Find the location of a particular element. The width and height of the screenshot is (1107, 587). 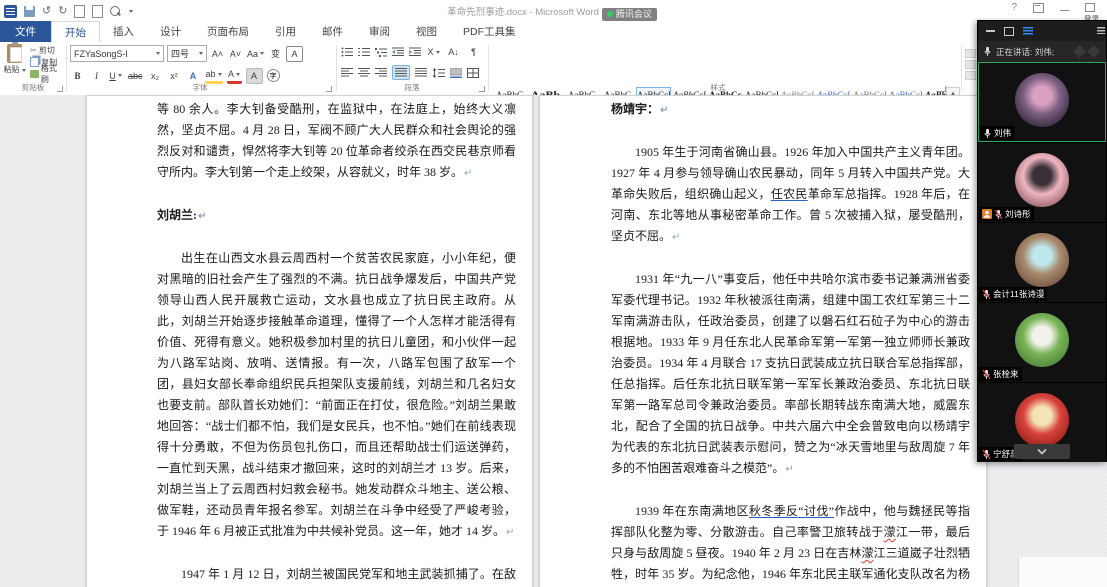

bullets-icon is located at coordinates (347, 52).